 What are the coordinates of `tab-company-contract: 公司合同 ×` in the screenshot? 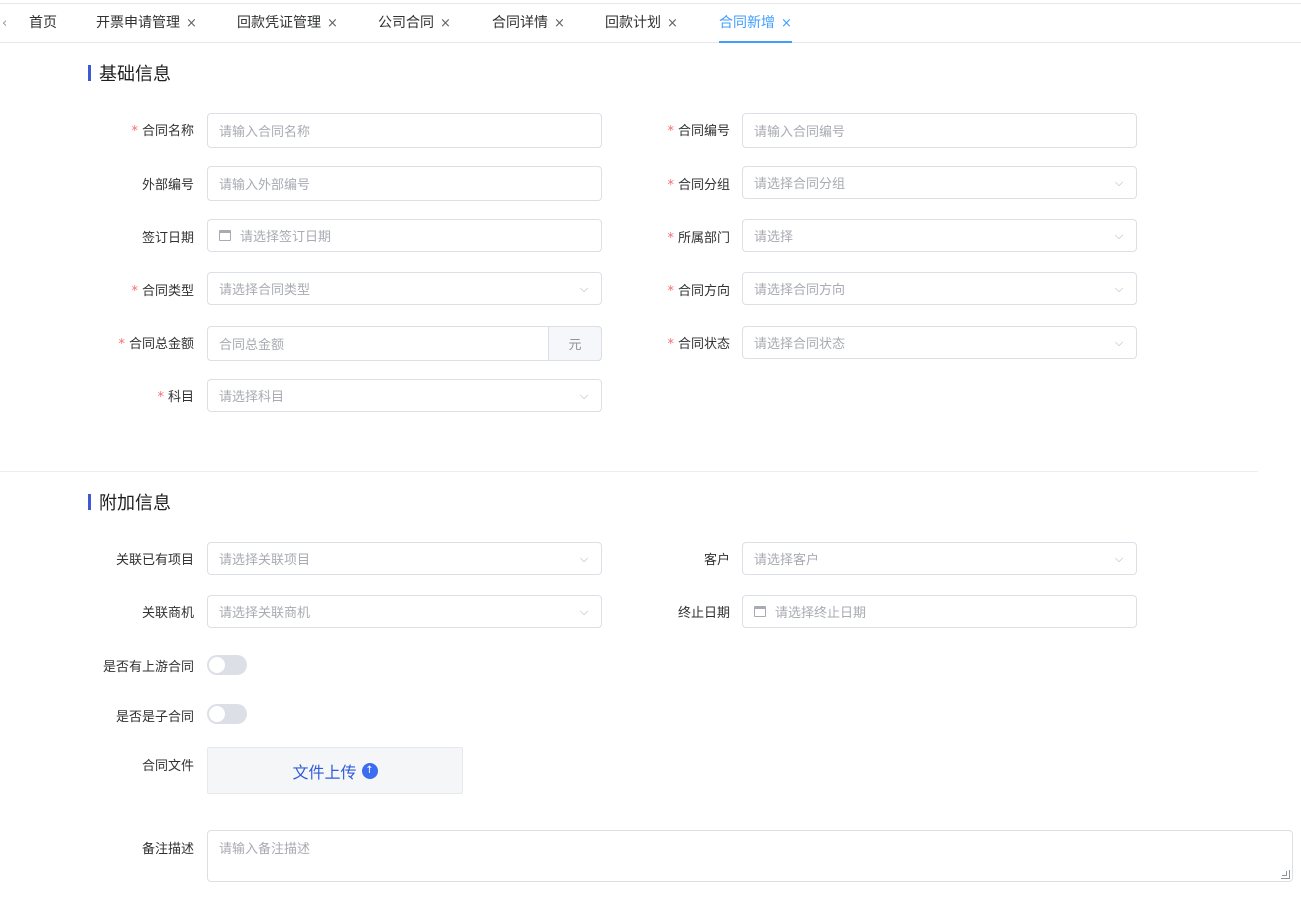 It's located at (414, 23).